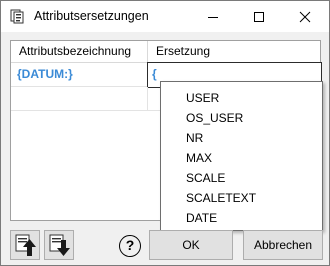 The height and width of the screenshot is (266, 330). I want to click on minimize-button, so click(213, 16).